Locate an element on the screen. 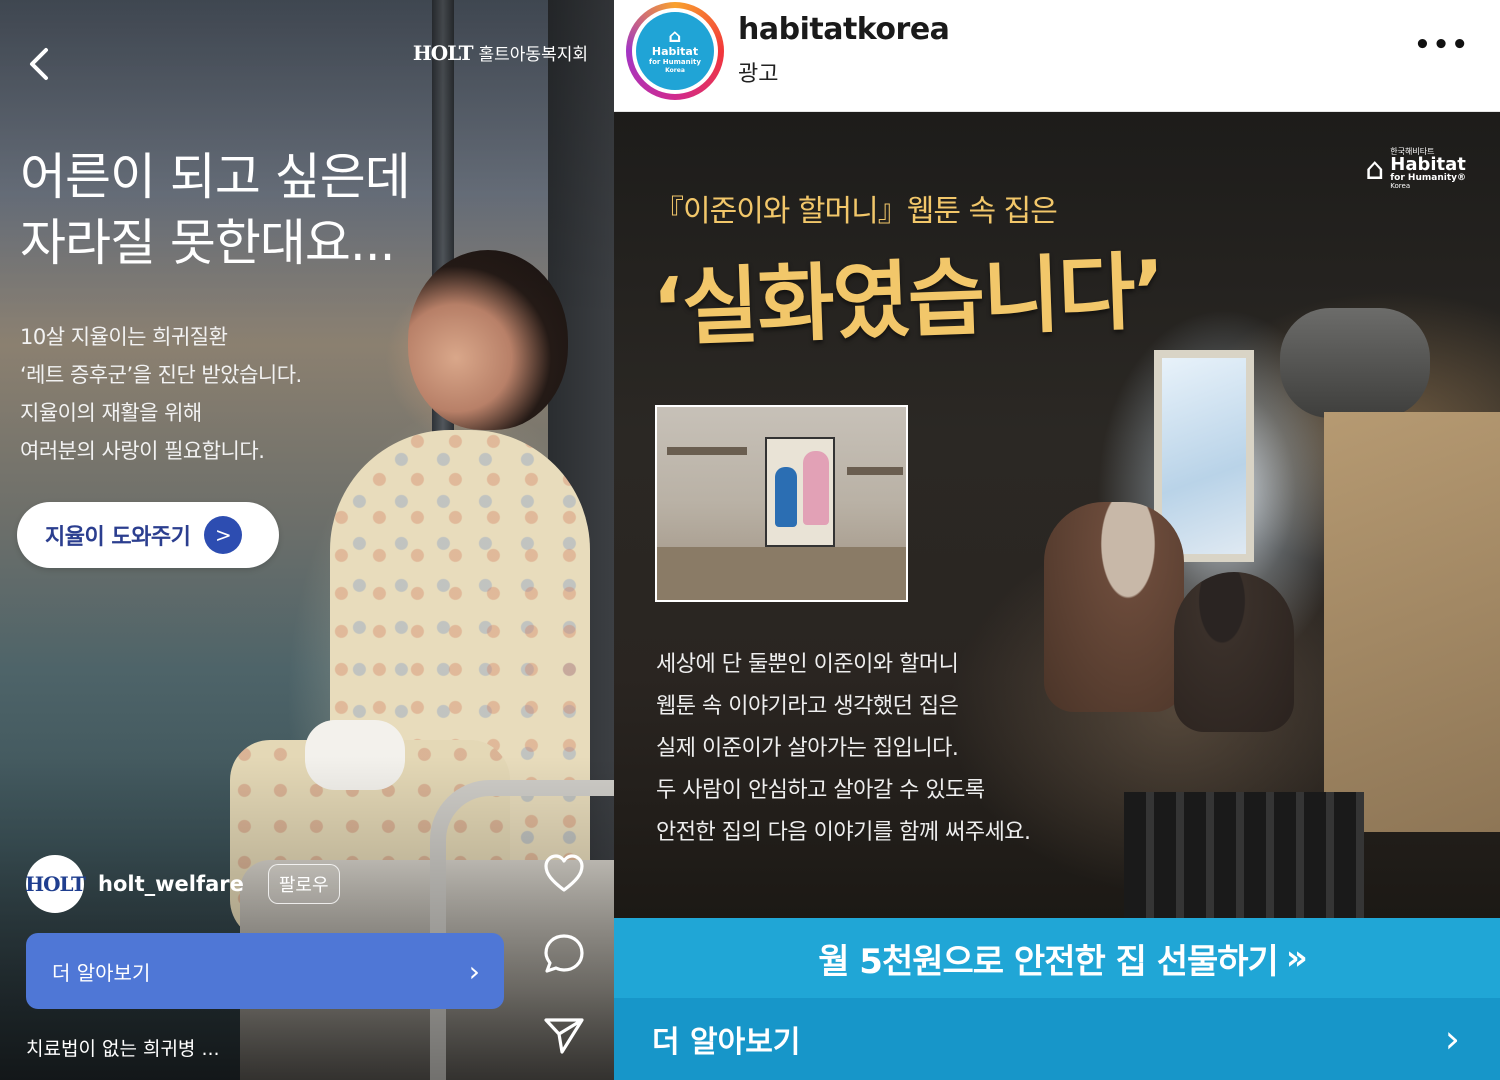 Image resolution: width=1500 pixels, height=1080 pixels. description-line: ‘레트 증후군’을 진단 받았습니다. is located at coordinates (161, 375).